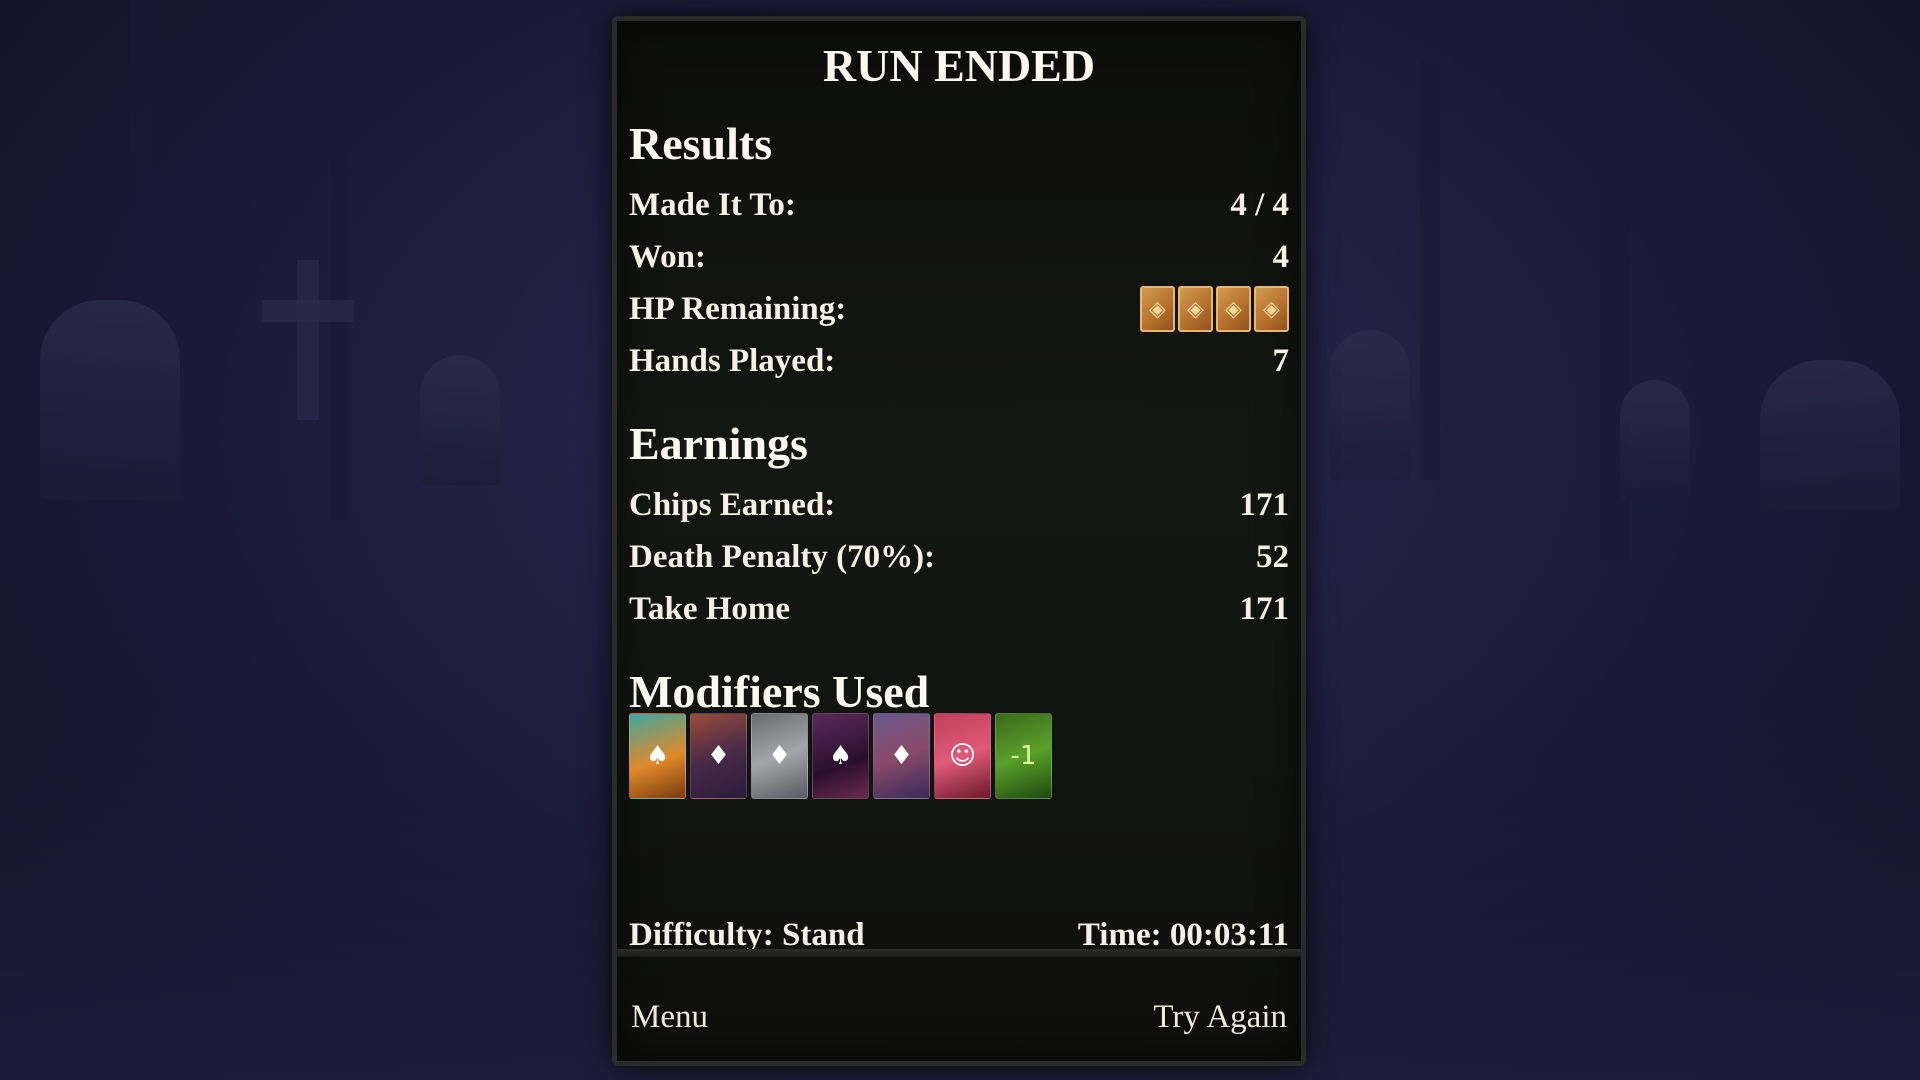 This screenshot has height=1080, width=1920. I want to click on modifier-card-icon: ☺, so click(962, 756).